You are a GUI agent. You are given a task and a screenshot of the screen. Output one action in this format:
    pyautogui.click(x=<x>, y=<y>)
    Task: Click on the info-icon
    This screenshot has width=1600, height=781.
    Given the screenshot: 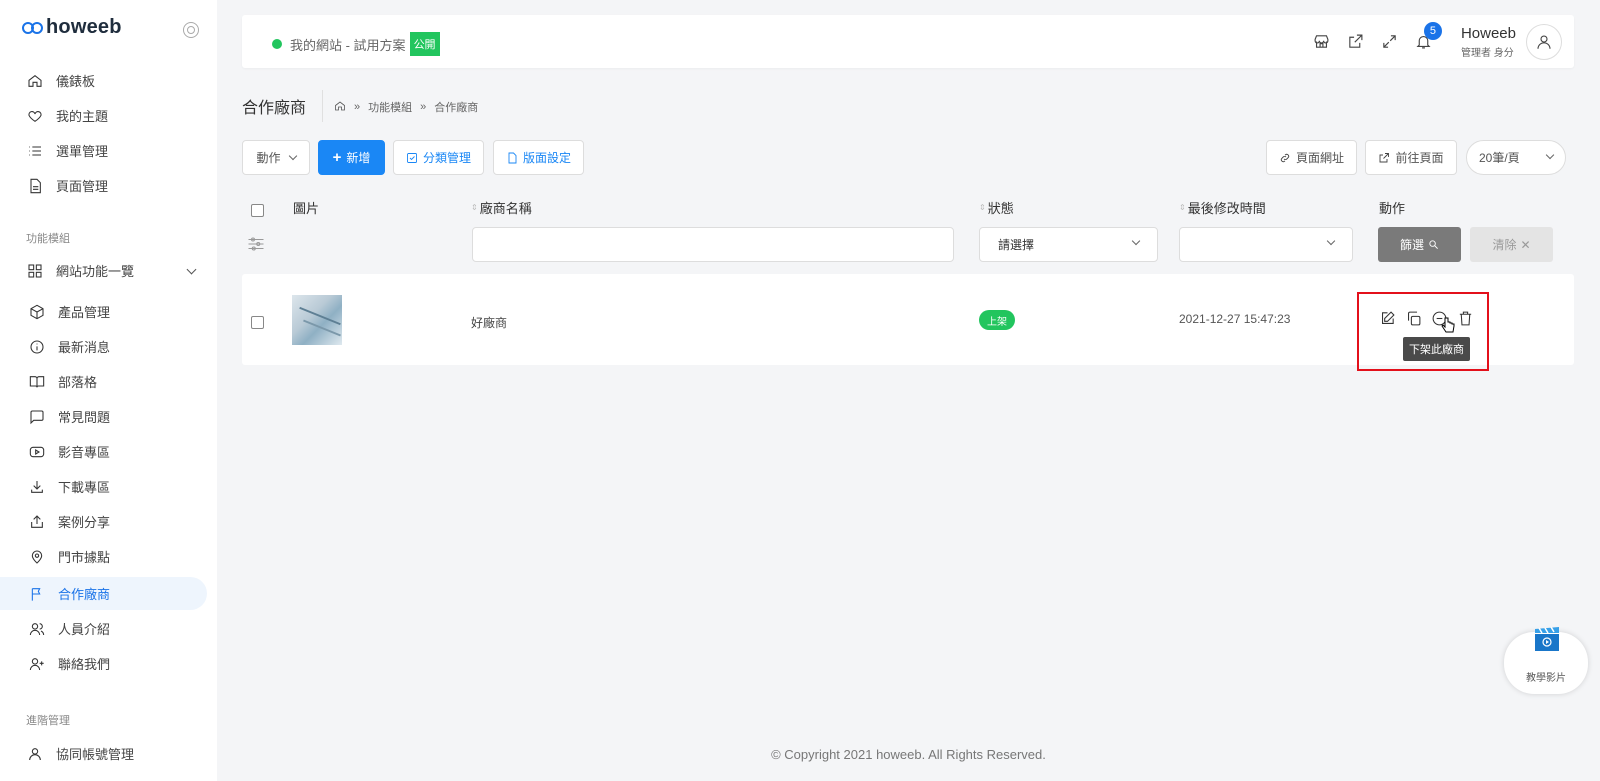 What is the action you would take?
    pyautogui.click(x=37, y=347)
    